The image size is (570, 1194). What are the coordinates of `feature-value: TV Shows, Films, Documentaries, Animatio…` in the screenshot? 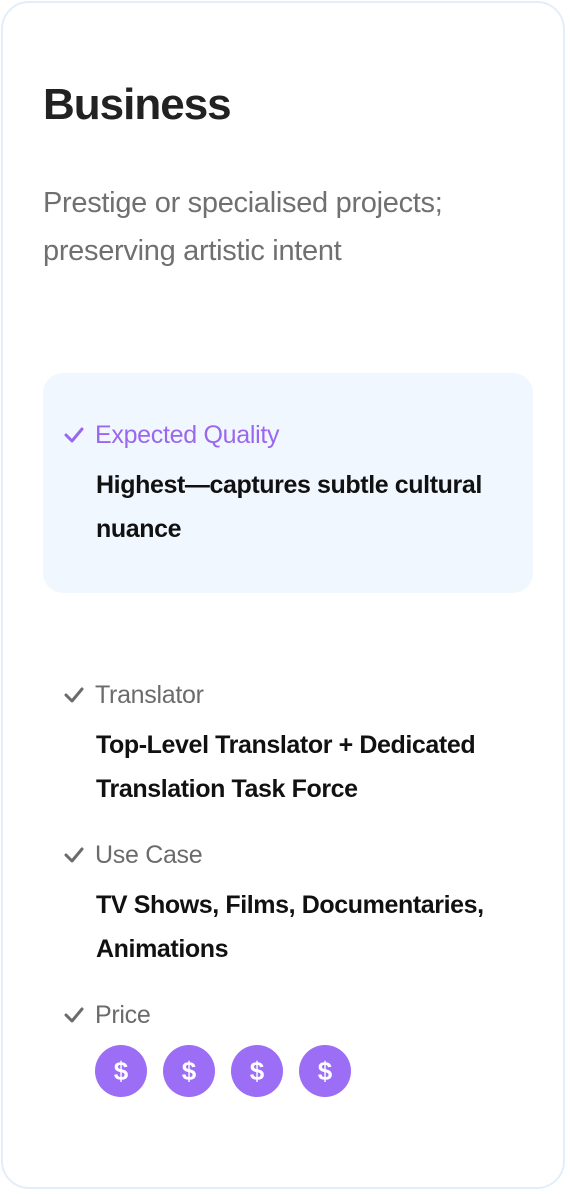 It's located at (290, 927).